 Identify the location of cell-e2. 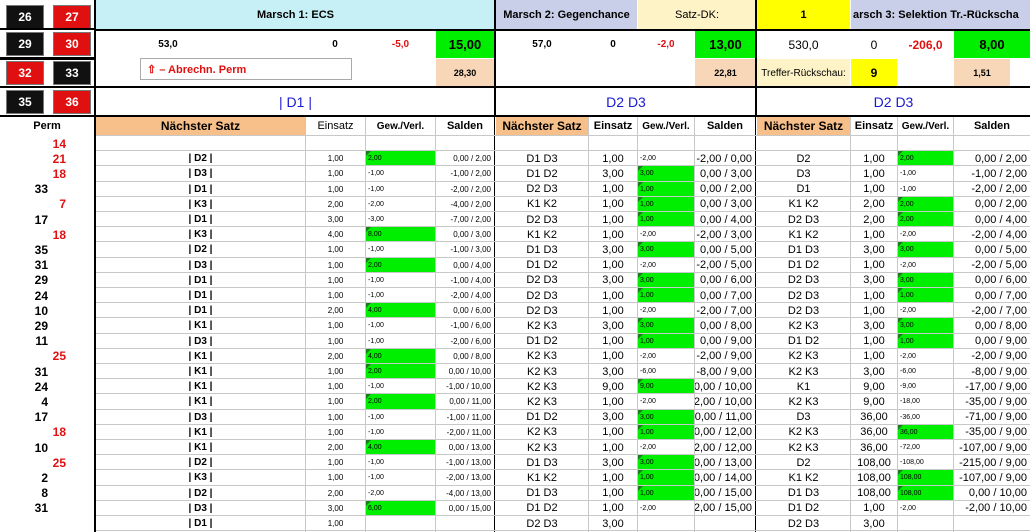
(613, 143).